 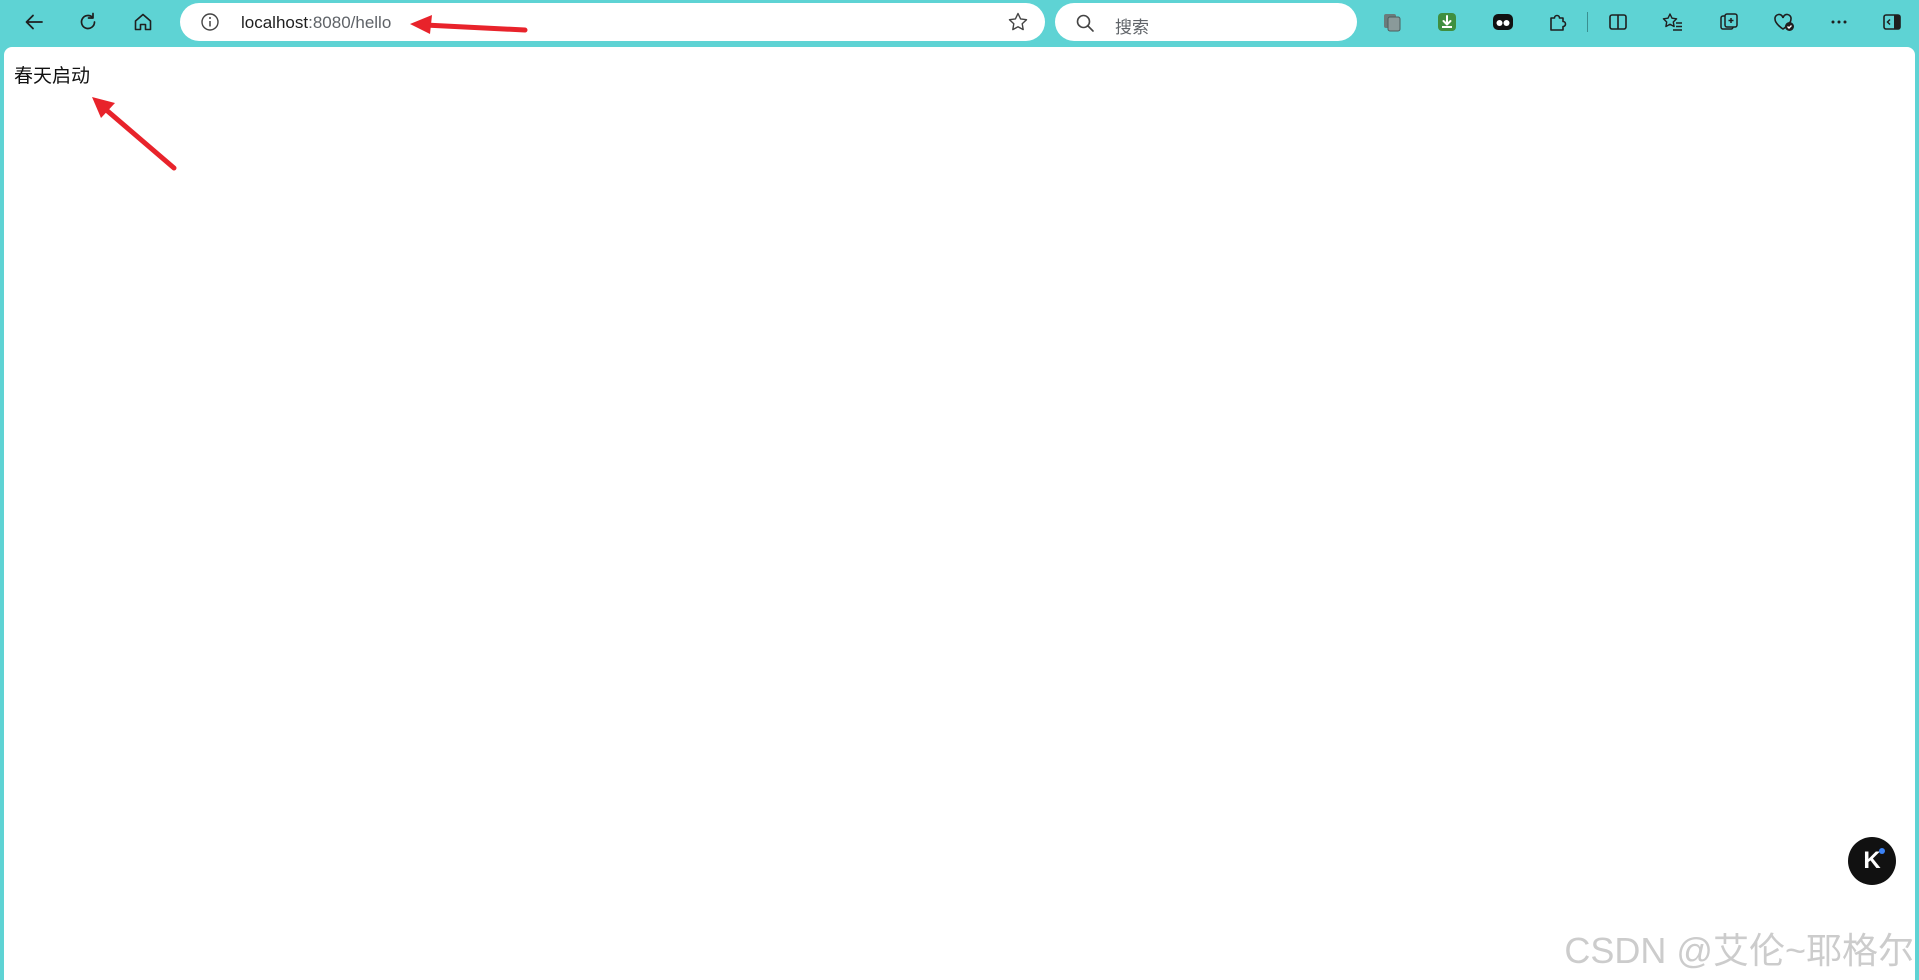 I want to click on toolbar-divider, so click(x=1587, y=22).